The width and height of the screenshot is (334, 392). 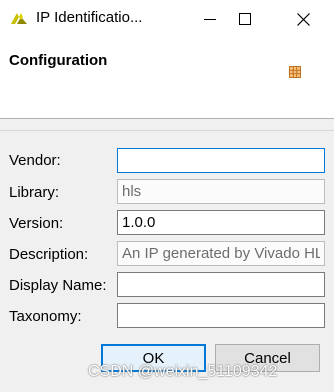 I want to click on version-label: Version:, so click(x=36, y=223).